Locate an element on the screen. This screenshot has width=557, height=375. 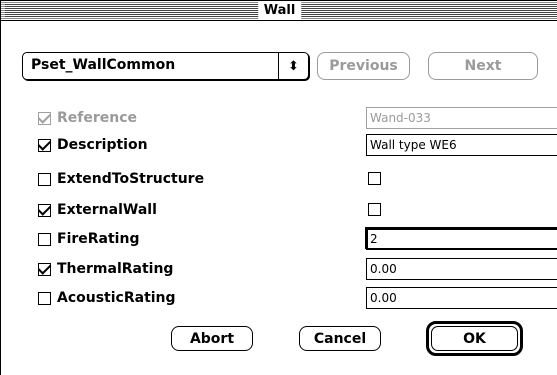
previous-button-label: Previous is located at coordinates (363, 66).